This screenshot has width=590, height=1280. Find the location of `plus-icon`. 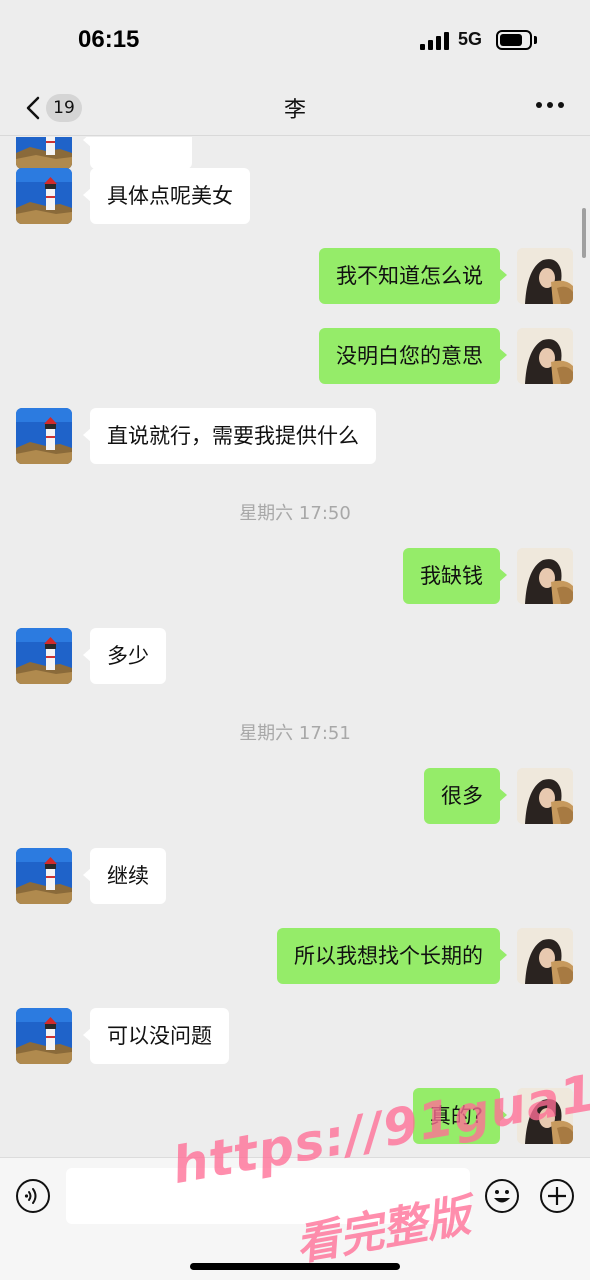

plus-icon is located at coordinates (557, 1196).